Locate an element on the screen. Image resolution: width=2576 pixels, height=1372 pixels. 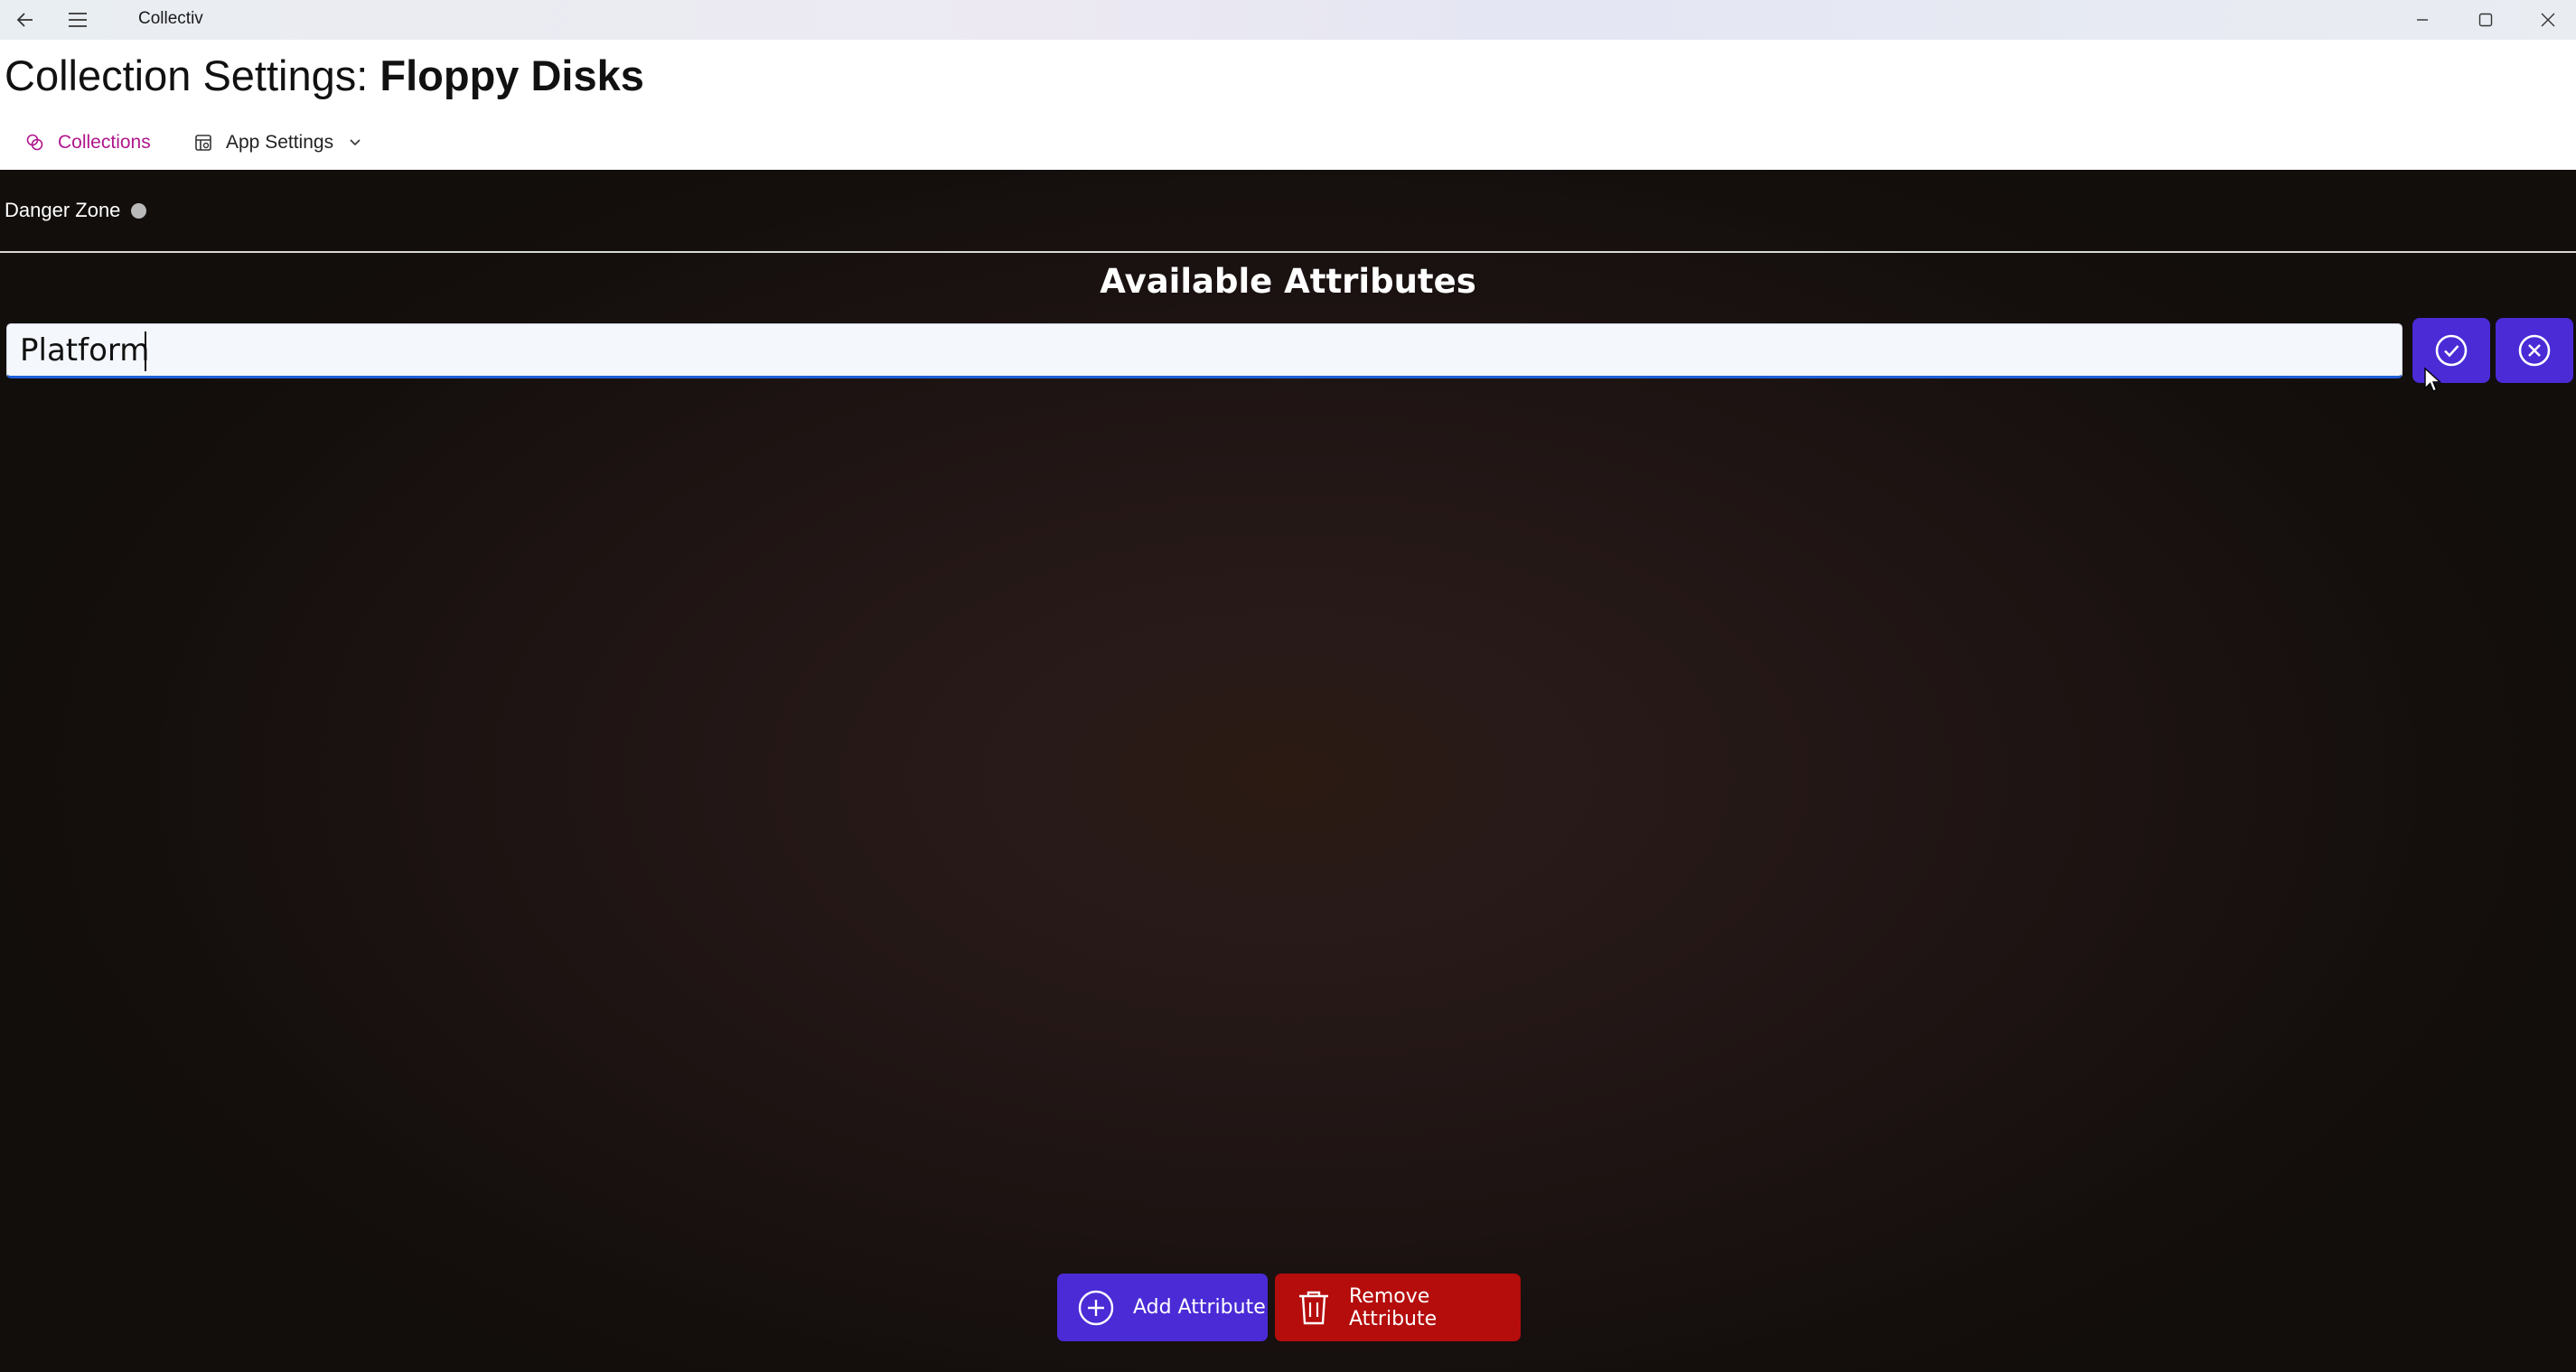
back-button is located at coordinates (25, 20).